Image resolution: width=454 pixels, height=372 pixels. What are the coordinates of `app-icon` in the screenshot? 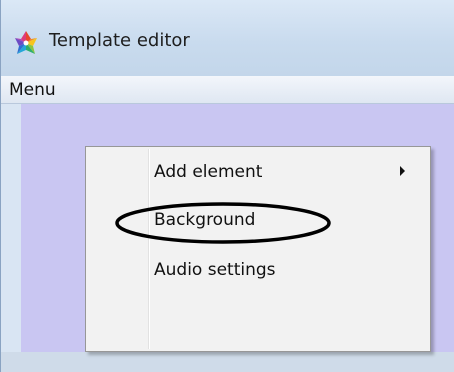 It's located at (26, 43).